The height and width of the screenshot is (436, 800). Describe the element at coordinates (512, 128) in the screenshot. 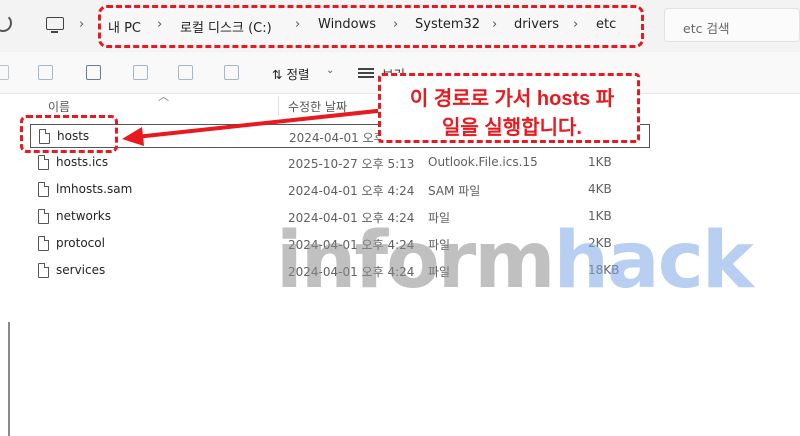

I see `callout-line-2: 일을 실행합니다.` at that location.